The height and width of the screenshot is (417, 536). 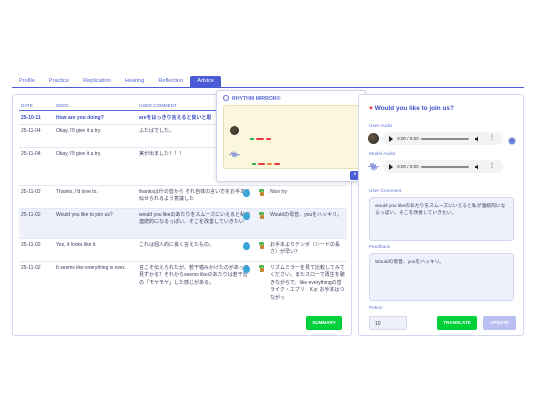 I want to click on popup-title-text: RHYTHM MIRROR®, so click(x=256, y=99).